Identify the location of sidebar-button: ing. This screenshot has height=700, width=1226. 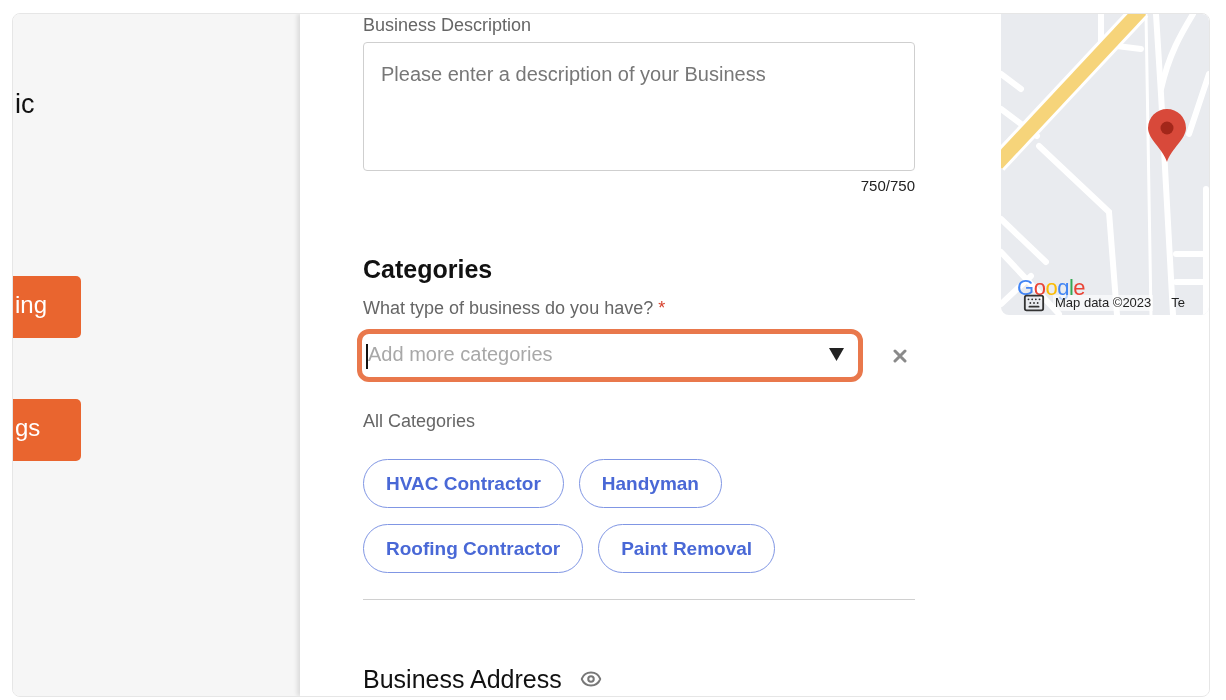
(47, 307).